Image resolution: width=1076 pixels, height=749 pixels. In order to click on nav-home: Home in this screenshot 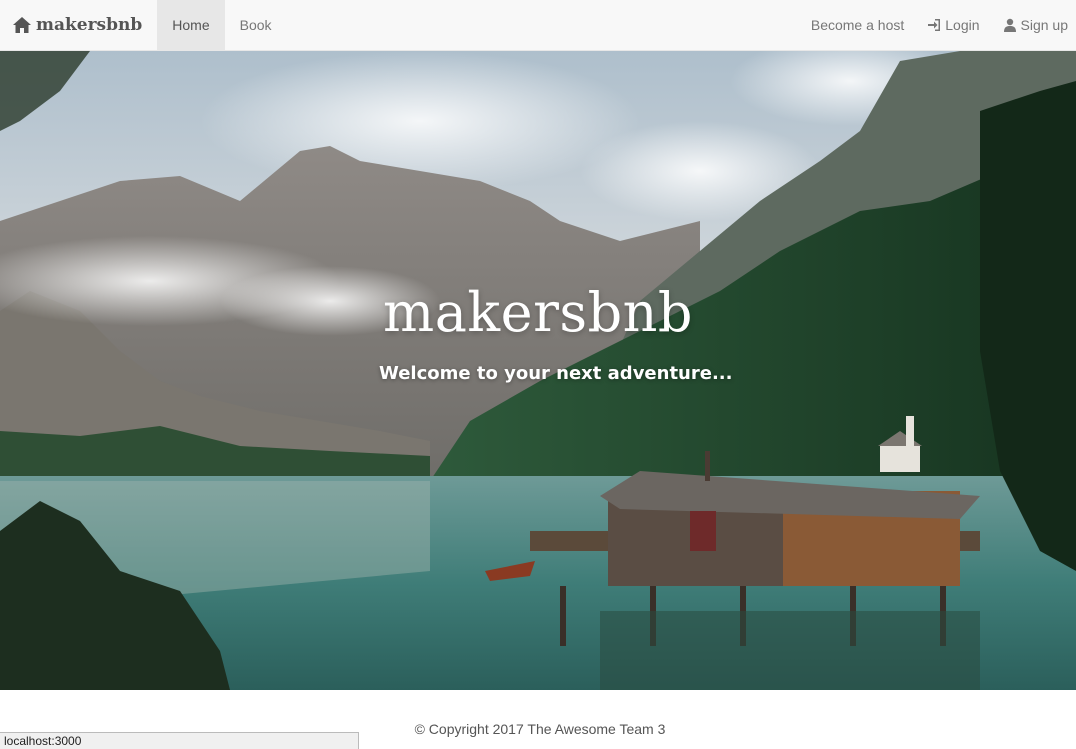, I will do `click(191, 25)`.